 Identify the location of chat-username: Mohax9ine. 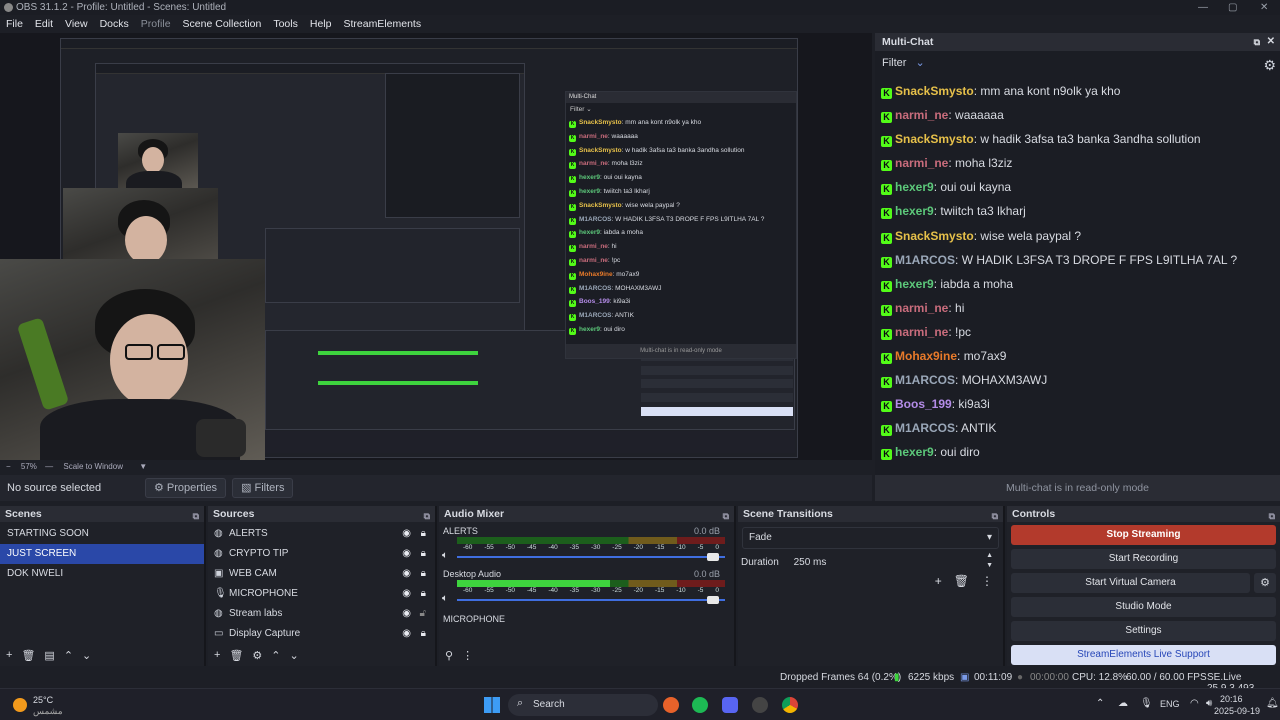
(926, 356).